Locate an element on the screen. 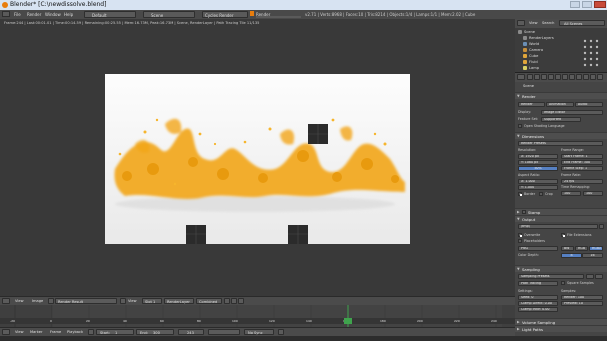  seed-field: Seed: 0 is located at coordinates (538, 297).